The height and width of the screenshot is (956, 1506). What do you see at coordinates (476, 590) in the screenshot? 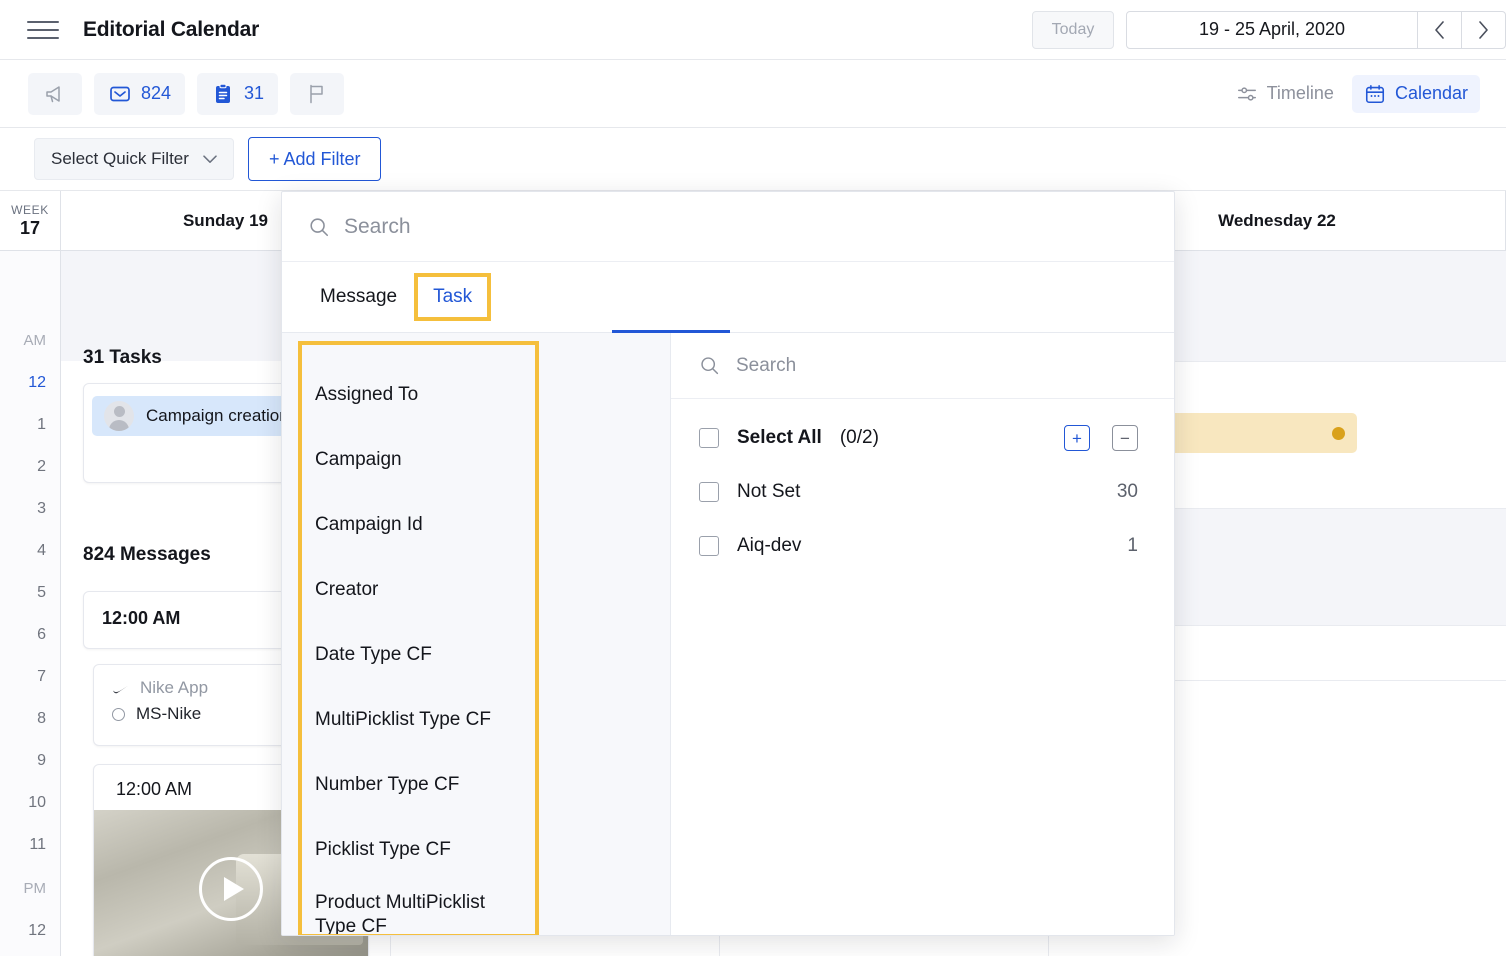
I see `filter-field-creator: Creator` at bounding box center [476, 590].